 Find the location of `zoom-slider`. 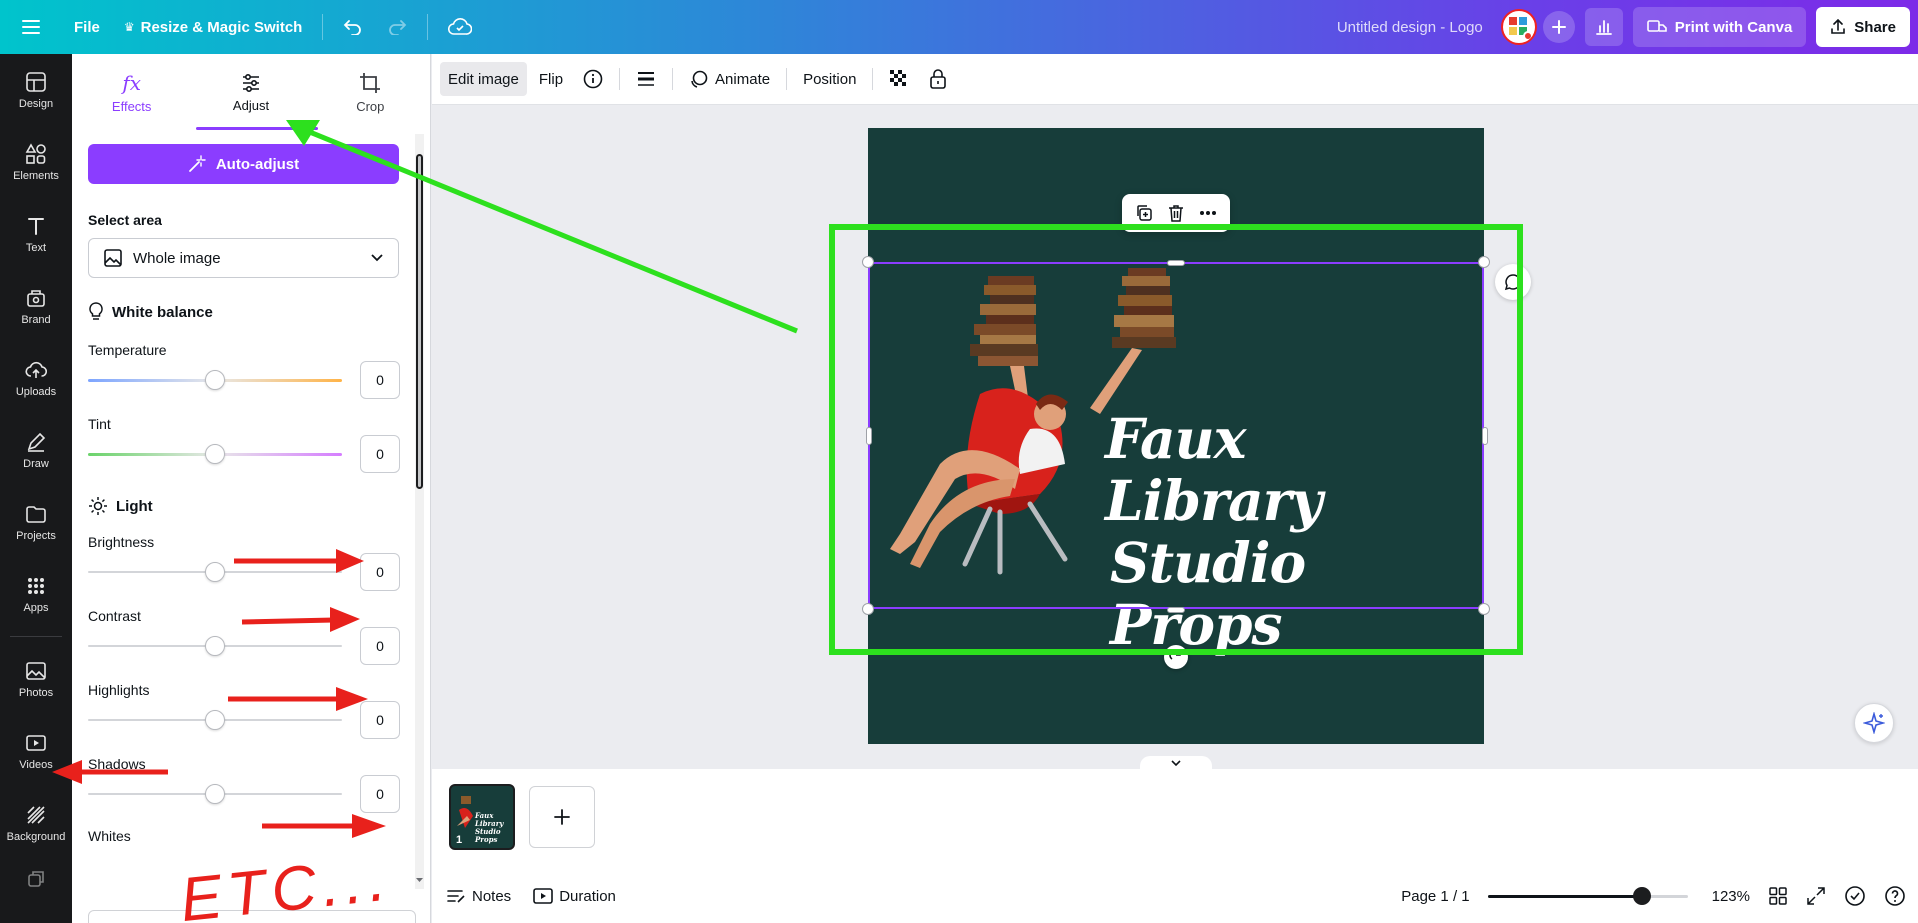

zoom-slider is located at coordinates (1587, 895).